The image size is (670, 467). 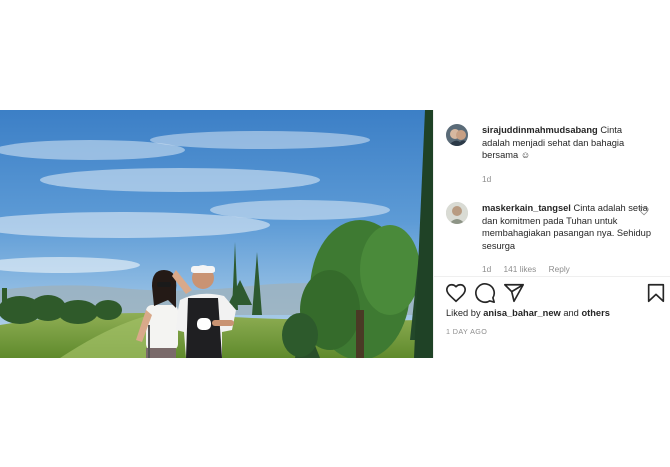 What do you see at coordinates (526, 208) in the screenshot?
I see `comment-username: maskerkain_tangsel` at bounding box center [526, 208].